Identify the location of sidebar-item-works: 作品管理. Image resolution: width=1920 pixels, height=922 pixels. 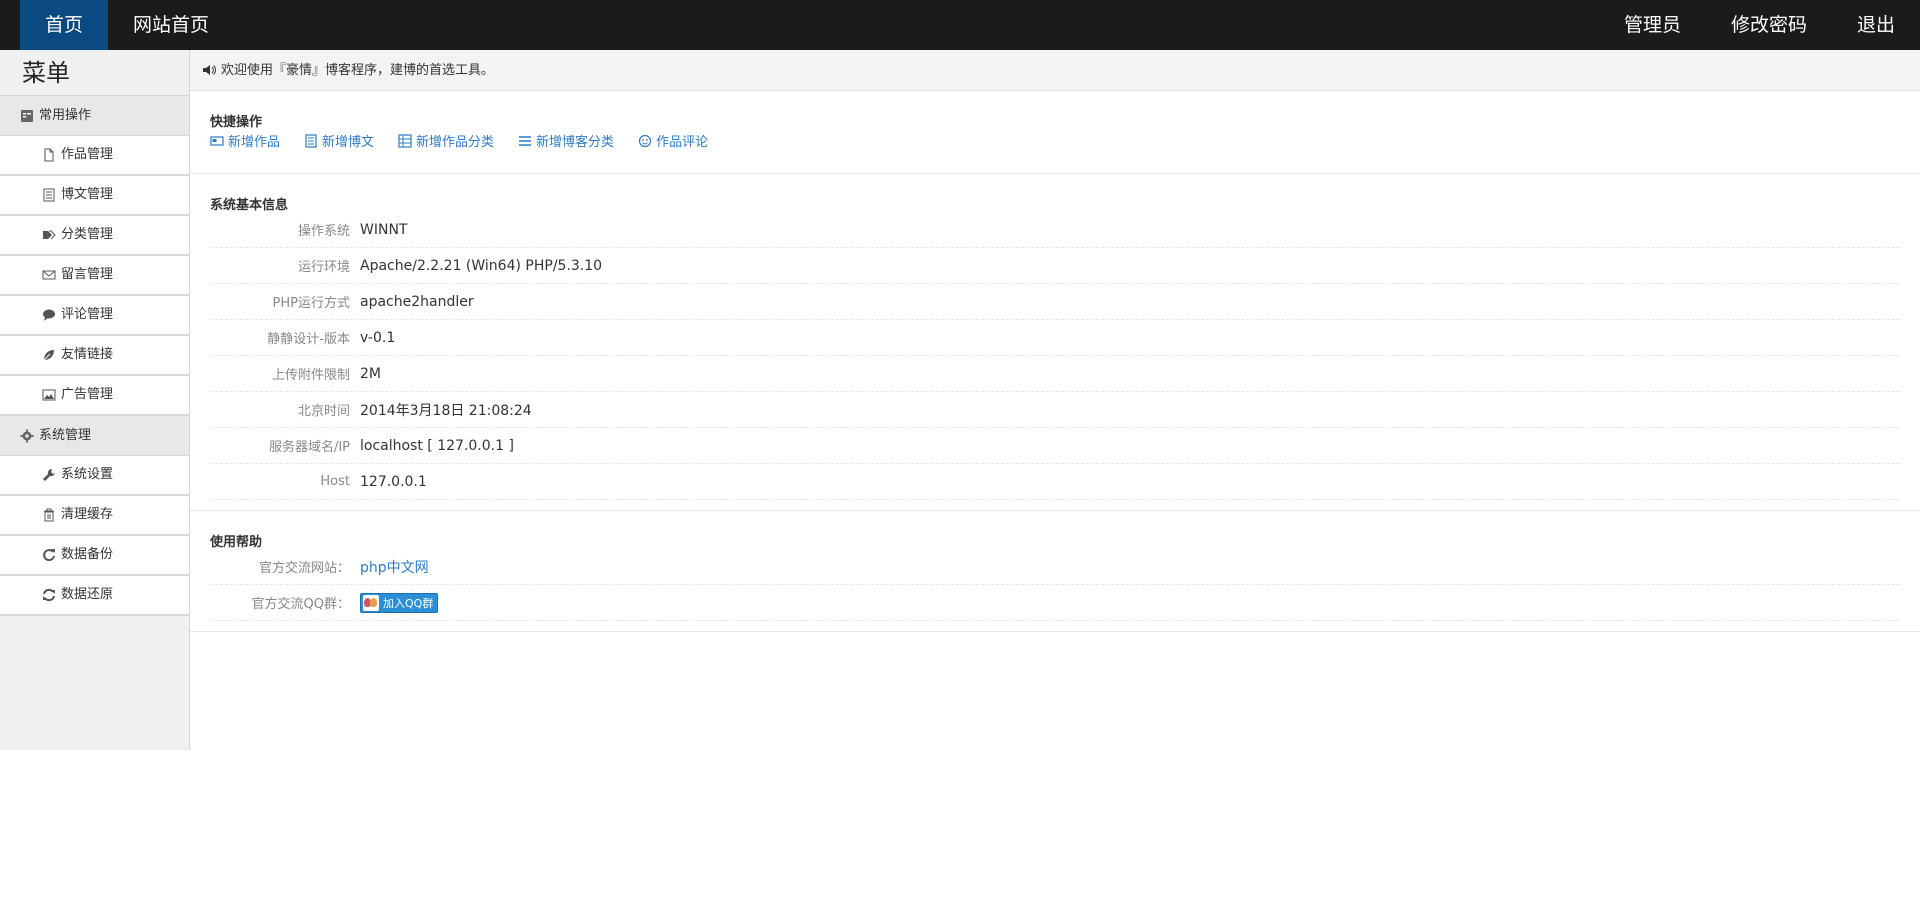
(94, 156).